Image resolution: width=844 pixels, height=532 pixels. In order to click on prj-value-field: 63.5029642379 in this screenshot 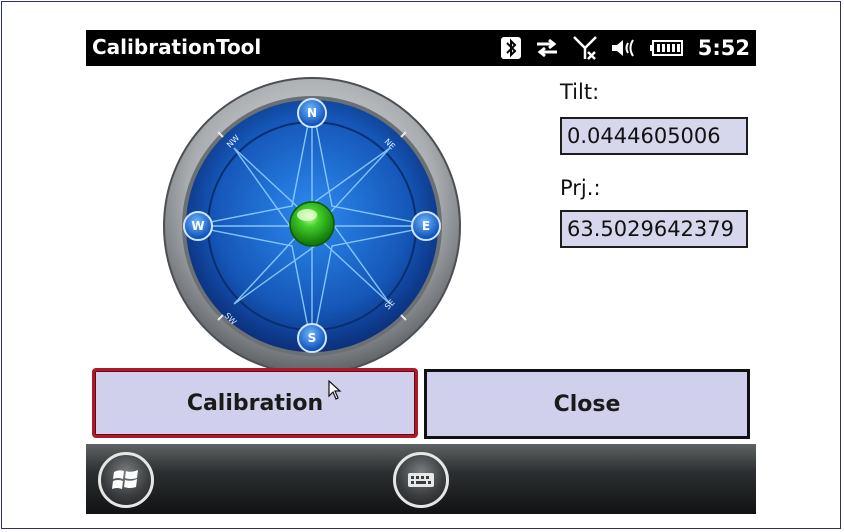, I will do `click(654, 229)`.